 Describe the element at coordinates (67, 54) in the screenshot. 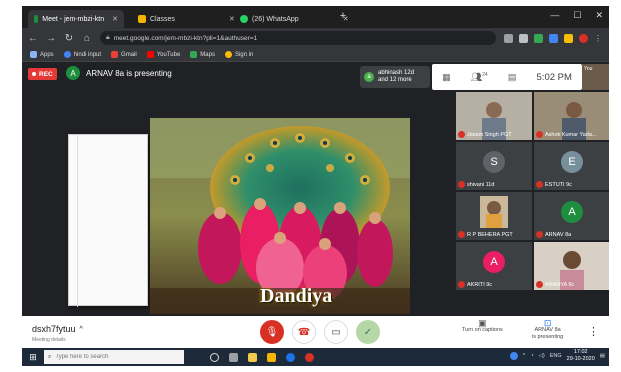

I see `globe-icon` at that location.